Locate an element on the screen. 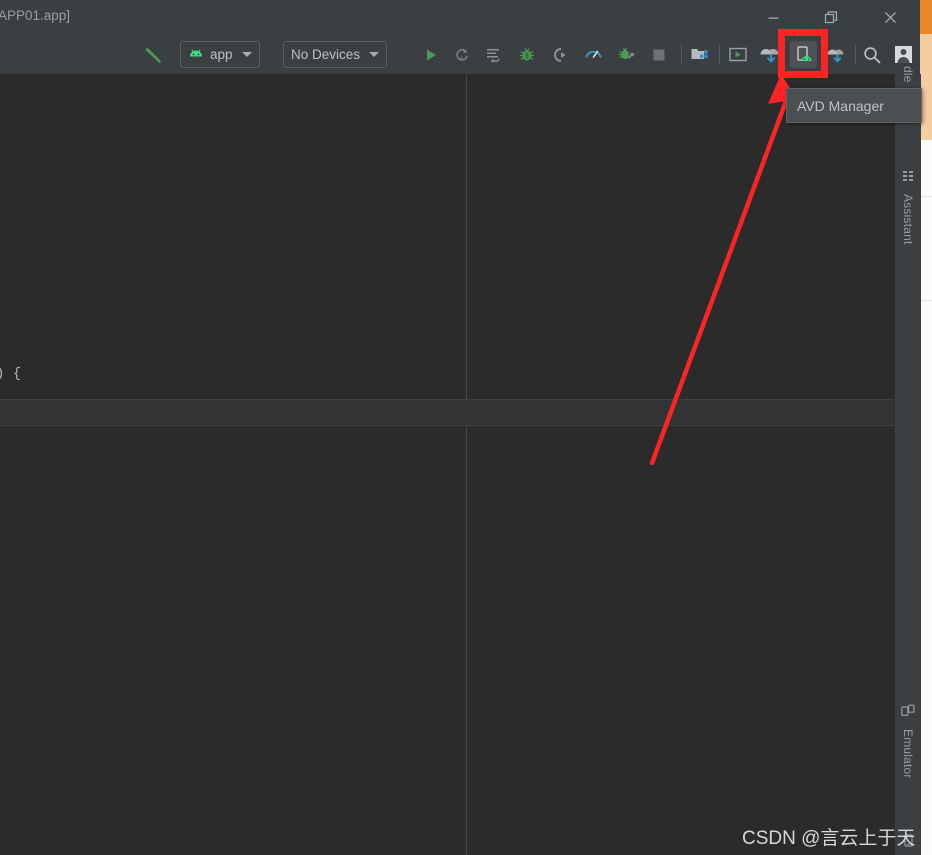 Image resolution: width=932 pixels, height=855 pixels. sidebar-item-gradle: dle is located at coordinates (908, 74).